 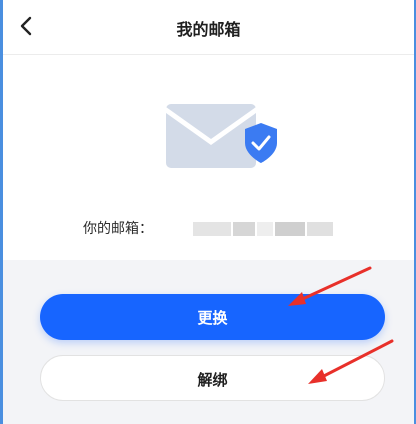 What do you see at coordinates (221, 136) in the screenshot?
I see `mail-shield-icon` at bounding box center [221, 136].